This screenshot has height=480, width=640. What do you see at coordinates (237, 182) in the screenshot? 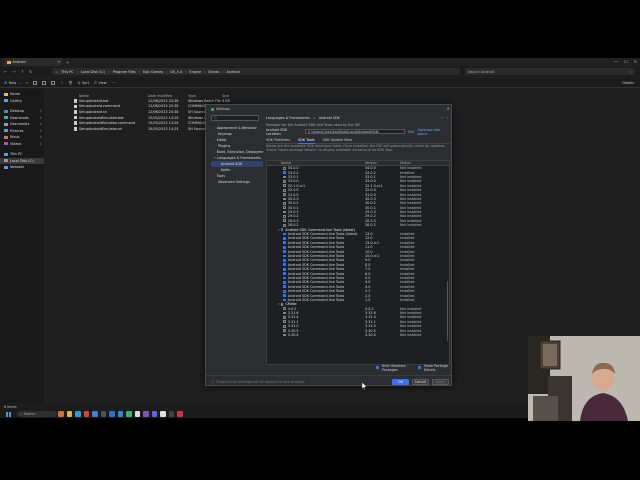
I see `settings-nav-item: Advanced Settings` at bounding box center [237, 182].